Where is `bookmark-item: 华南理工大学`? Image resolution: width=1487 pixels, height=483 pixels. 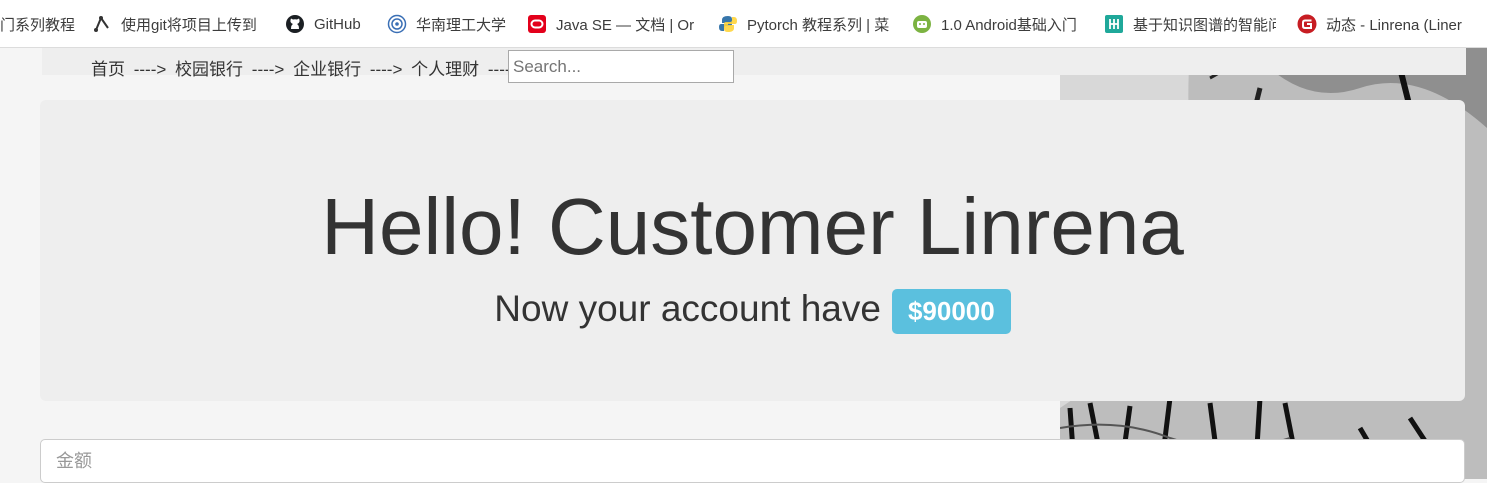
bookmark-item: 华南理工大学 is located at coordinates (448, 23).